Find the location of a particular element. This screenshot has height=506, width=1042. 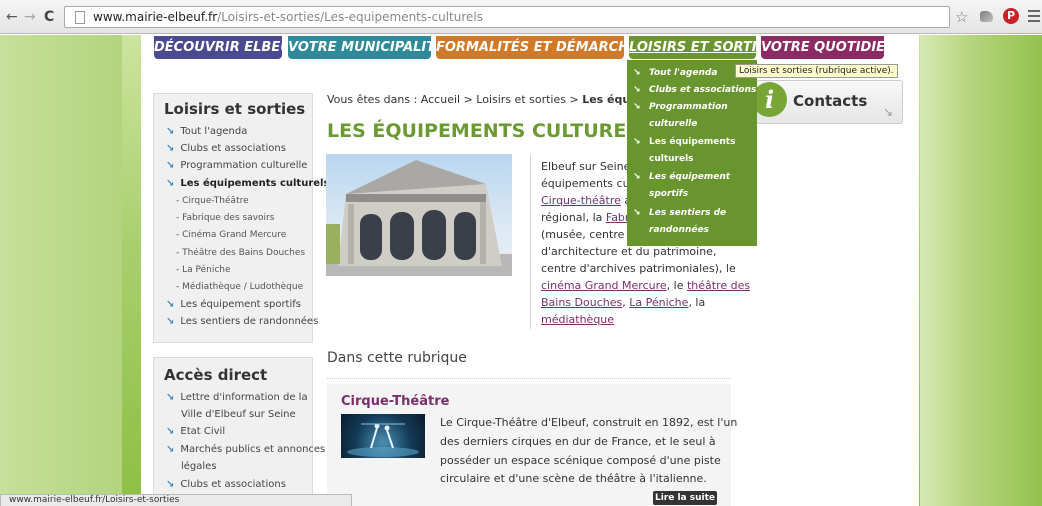

sidebar-item-label: Les sentiers de randonnées is located at coordinates (249, 321).